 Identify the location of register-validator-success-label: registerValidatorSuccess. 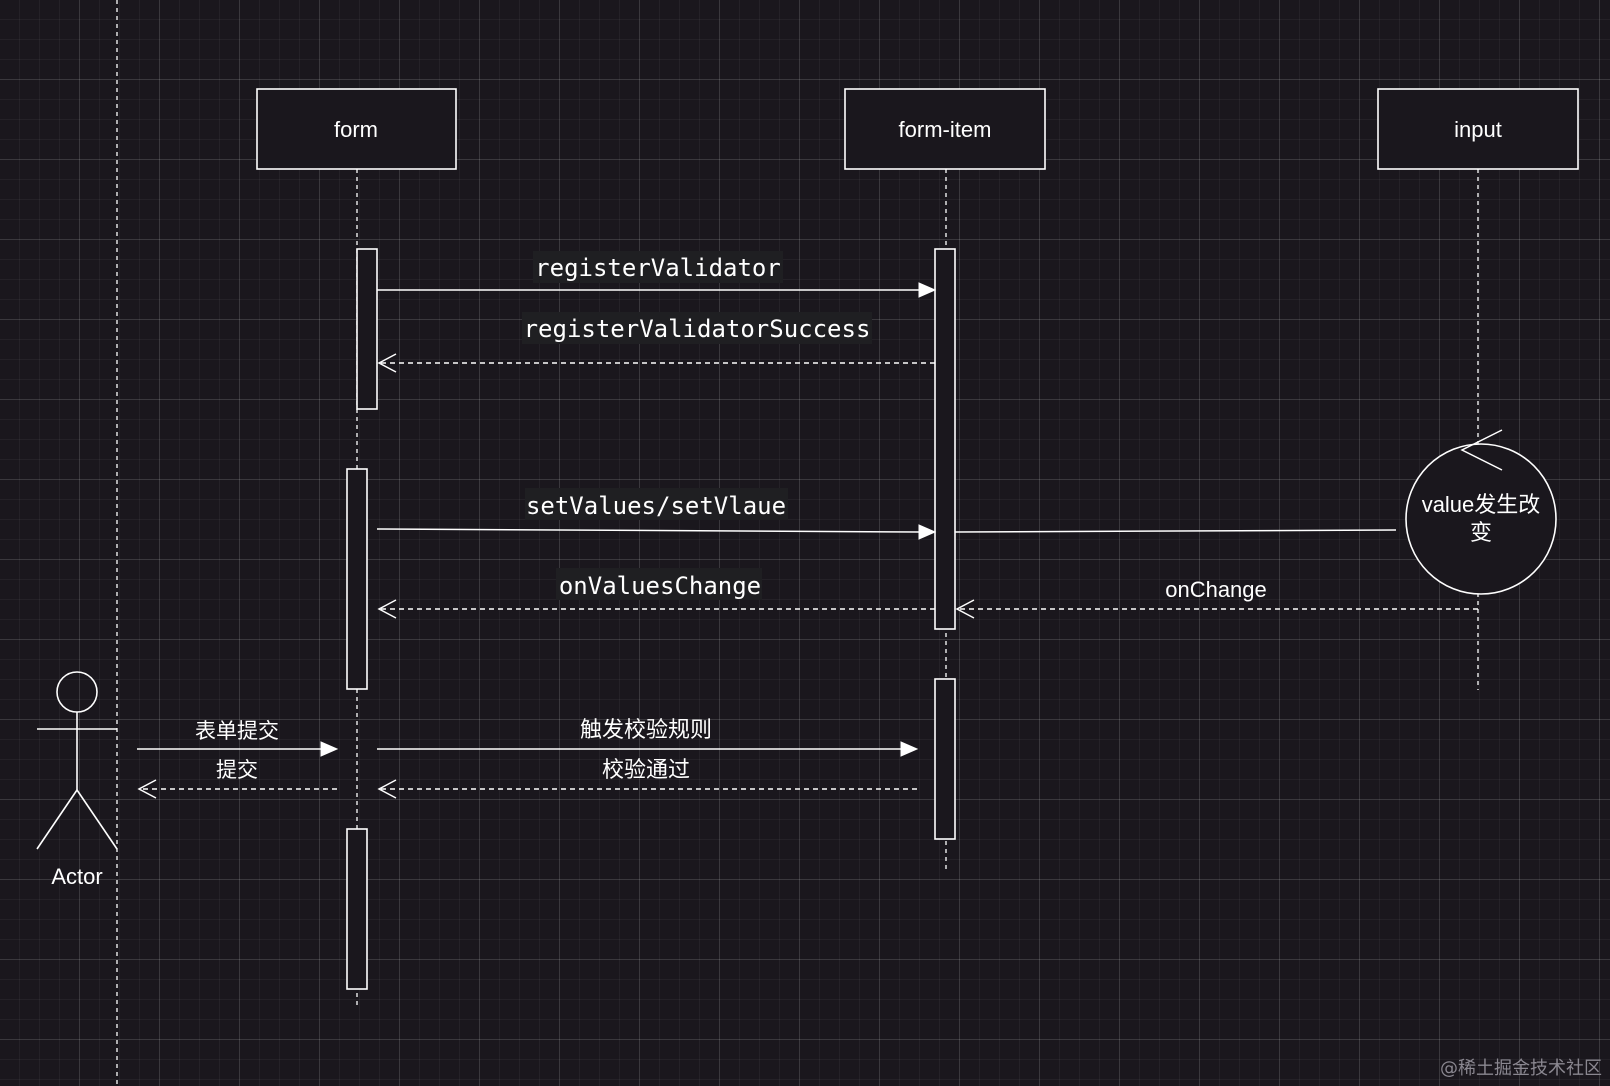
(697, 329).